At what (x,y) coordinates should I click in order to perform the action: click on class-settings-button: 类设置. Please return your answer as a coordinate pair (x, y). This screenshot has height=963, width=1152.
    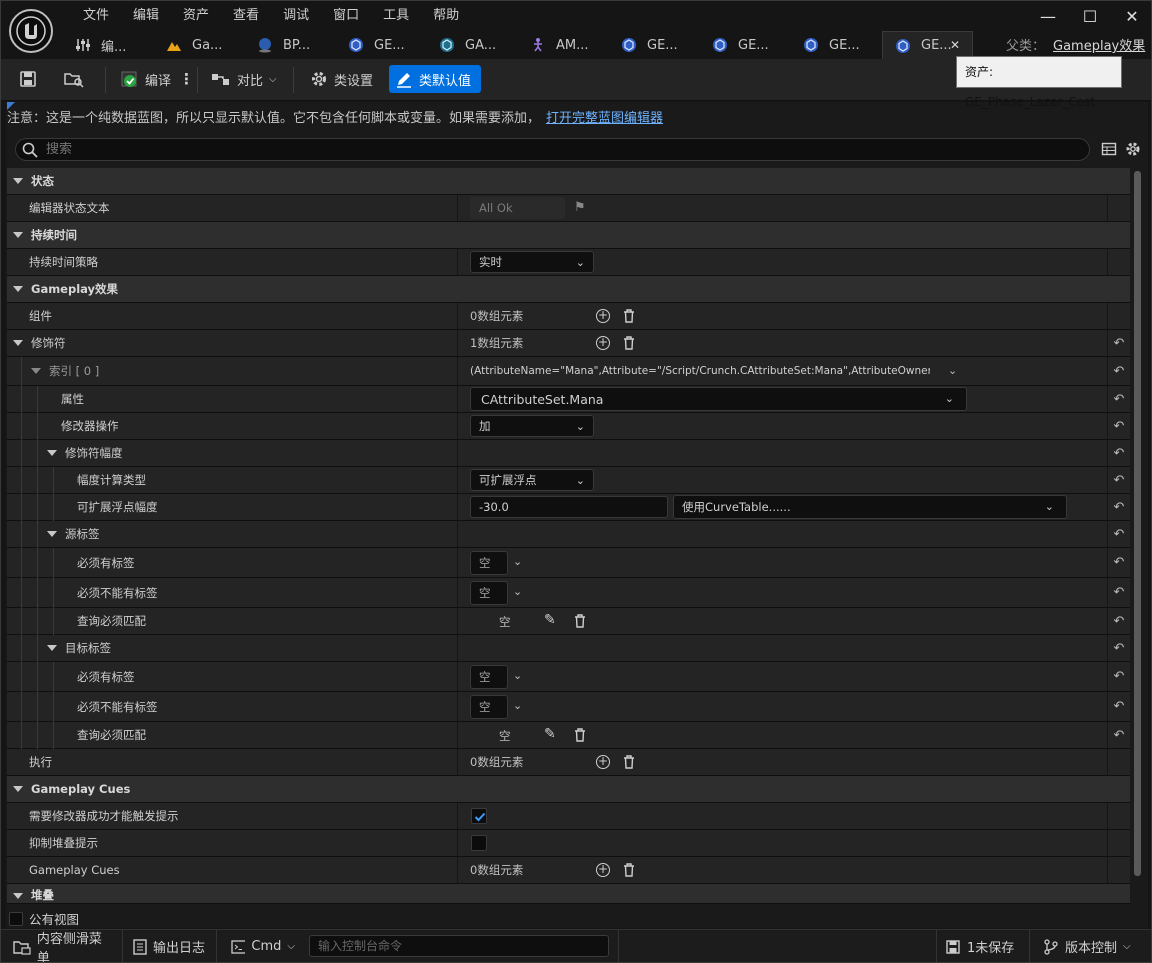
    Looking at the image, I should click on (341, 79).